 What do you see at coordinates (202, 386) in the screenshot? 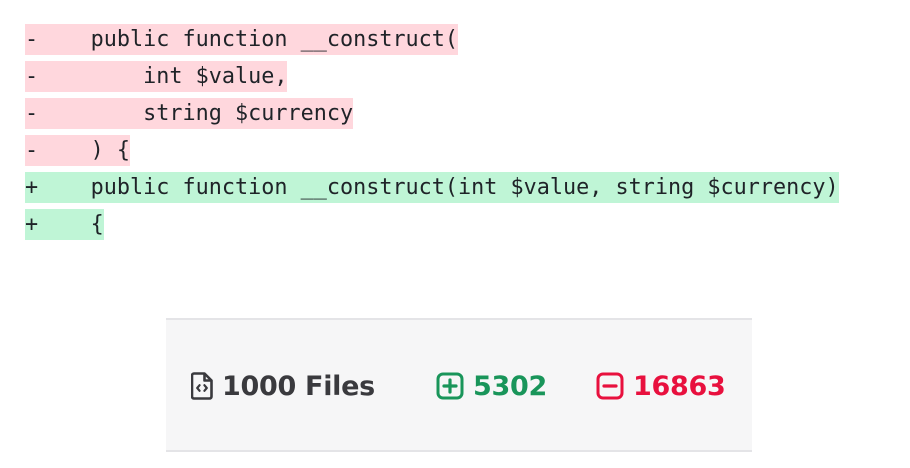
I see `file-code-icon` at bounding box center [202, 386].